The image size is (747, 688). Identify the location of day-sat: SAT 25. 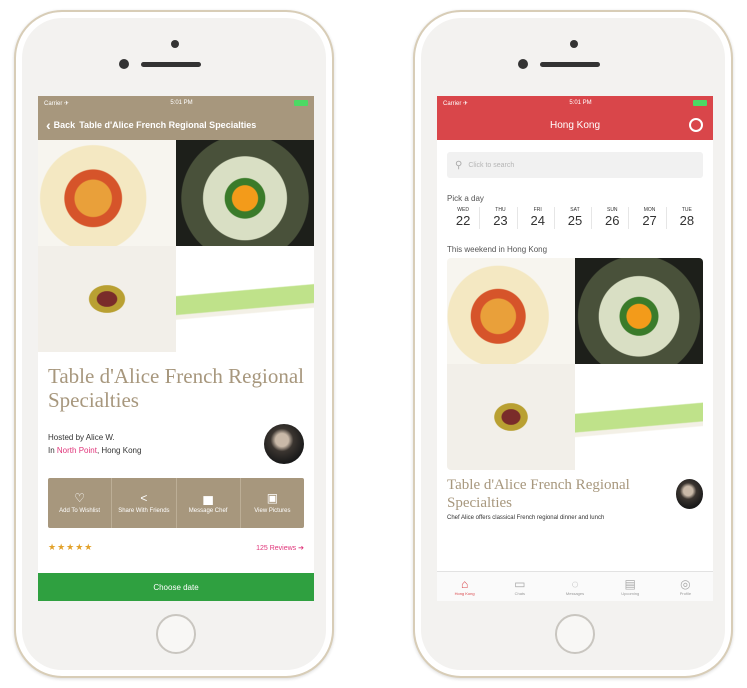
(576, 218).